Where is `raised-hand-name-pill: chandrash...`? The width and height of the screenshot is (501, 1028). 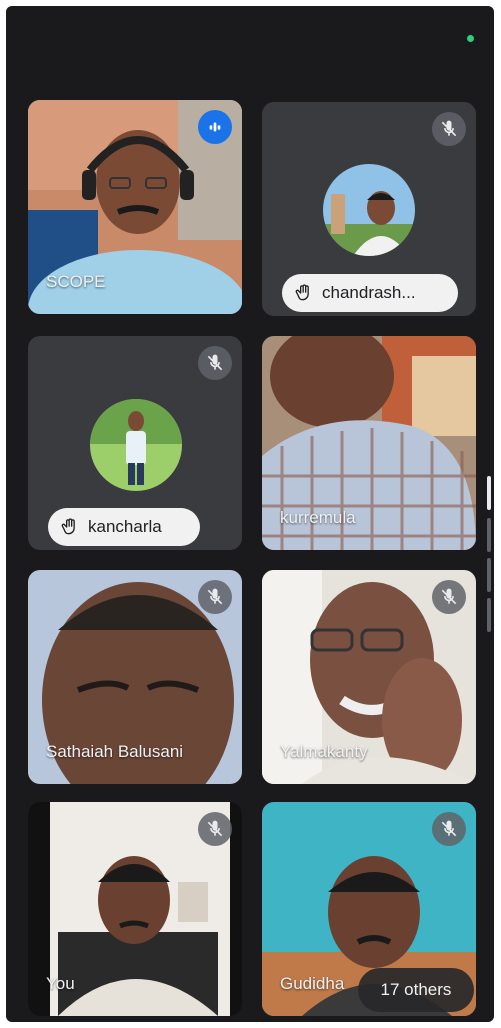
raised-hand-name-pill: chandrash... is located at coordinates (370, 293).